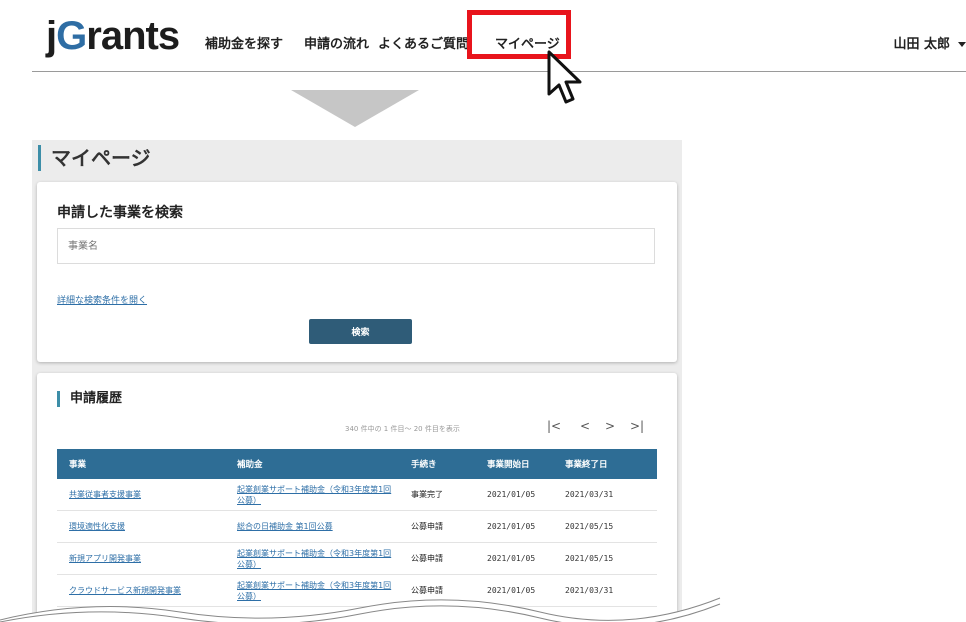 The image size is (966, 622). Describe the element at coordinates (120, 213) in the screenshot. I see `search-card-title: 申請した事業を検索` at that location.